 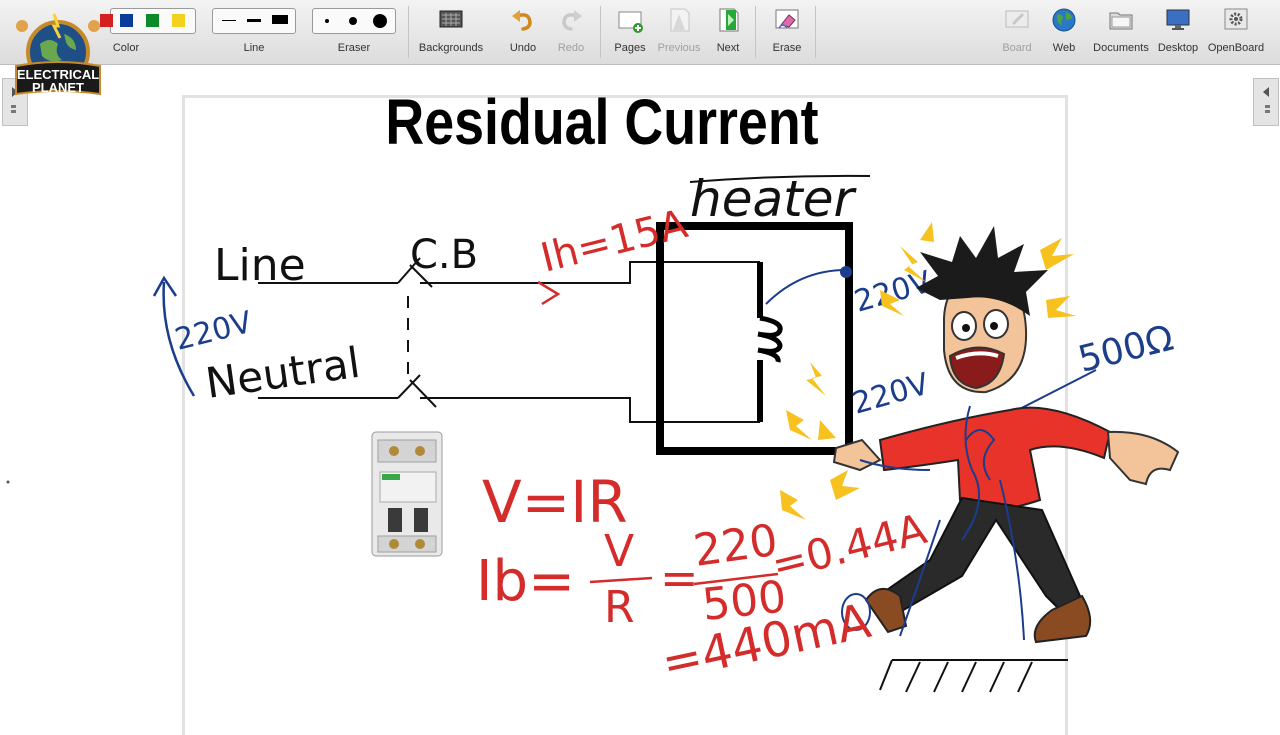 I want to click on redo-label: Redo, so click(x=571, y=48).